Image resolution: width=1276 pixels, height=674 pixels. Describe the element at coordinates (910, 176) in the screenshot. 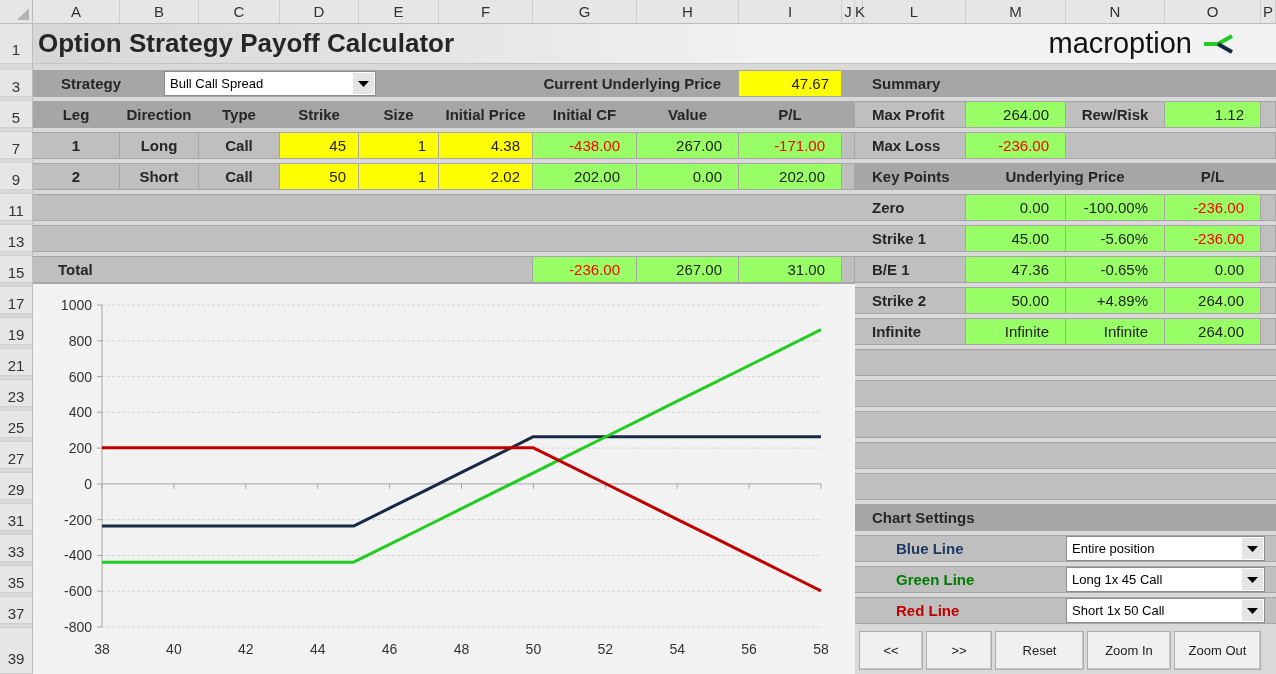

I see `column-header: Key Points` at that location.